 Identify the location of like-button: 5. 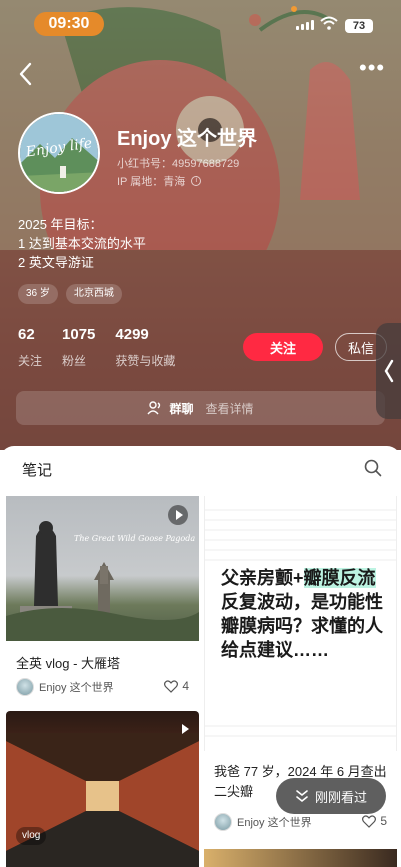
(374, 821).